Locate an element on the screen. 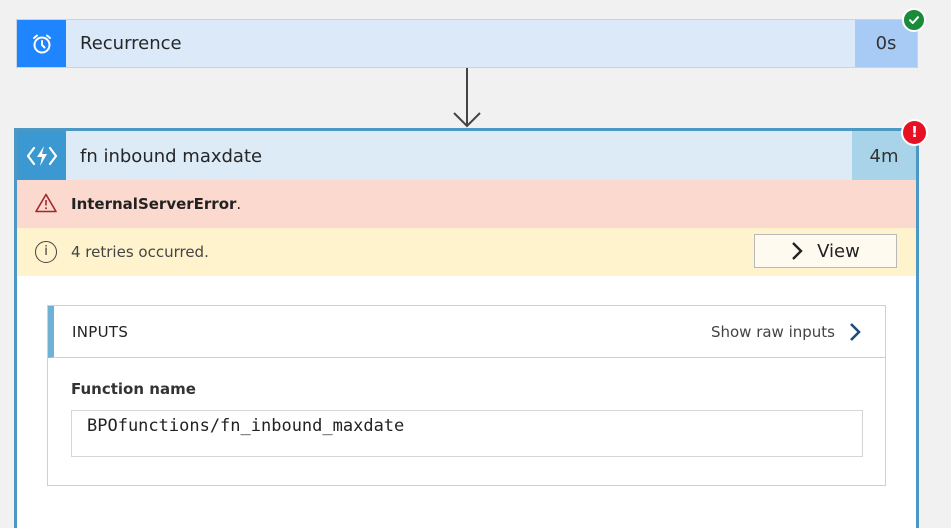 This screenshot has height=528, width=951. inputs-header: INPUTS Show raw inputs is located at coordinates (466, 332).